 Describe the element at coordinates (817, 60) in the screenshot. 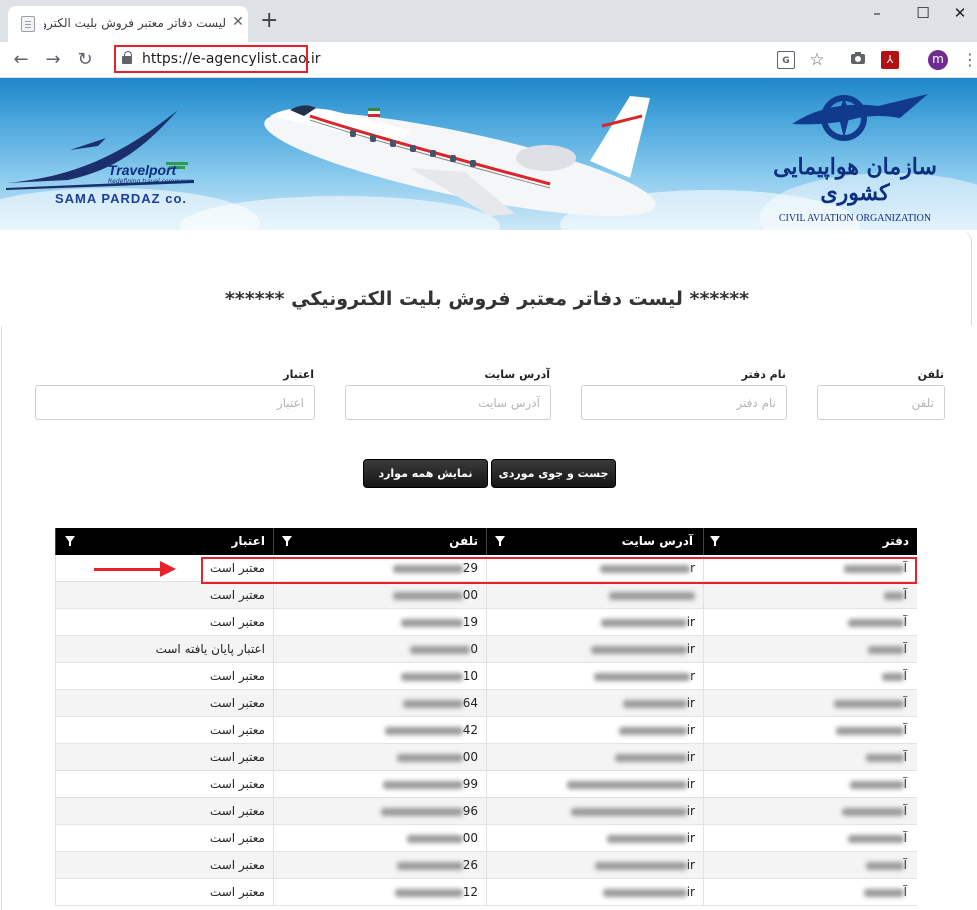

I see `star-icon: ☆` at that location.